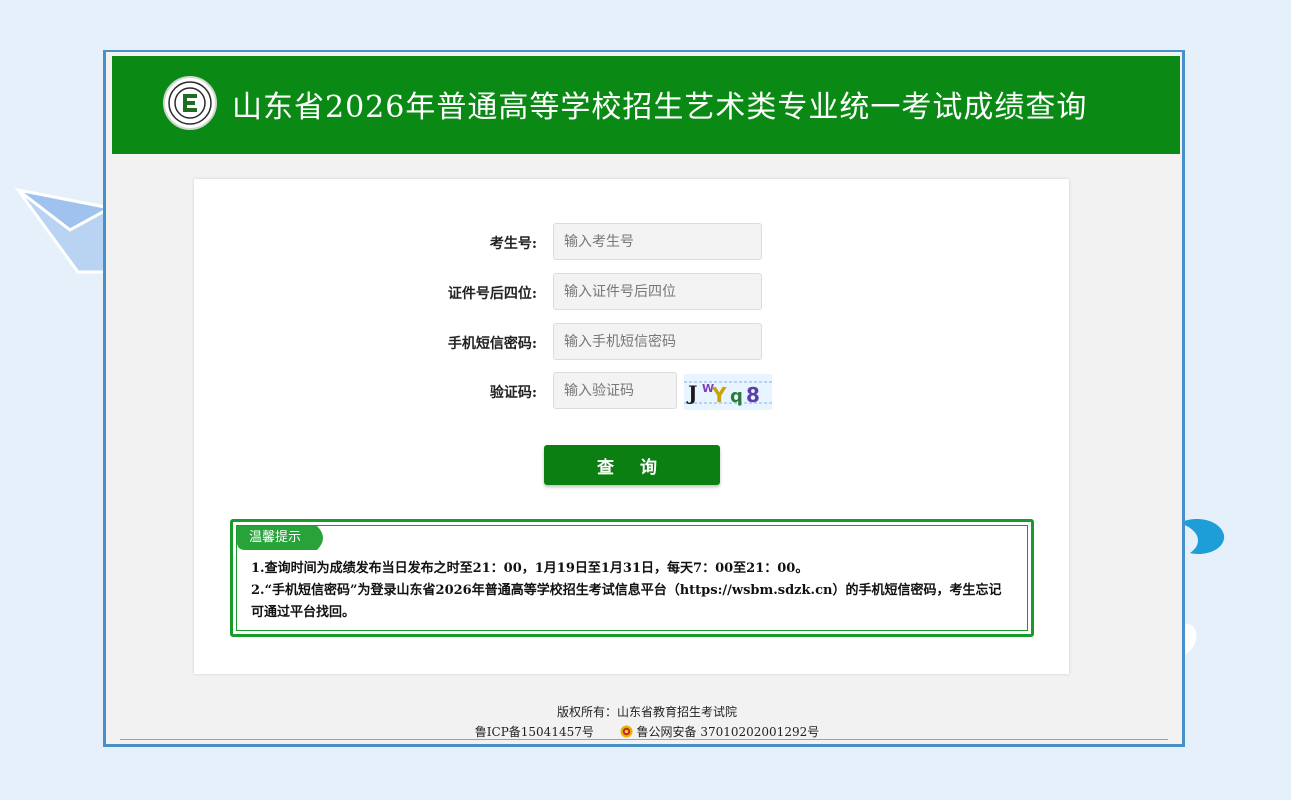 The width and height of the screenshot is (1291, 800). I want to click on captcha-row: 验证码: J W Y q 8, so click(631, 391).